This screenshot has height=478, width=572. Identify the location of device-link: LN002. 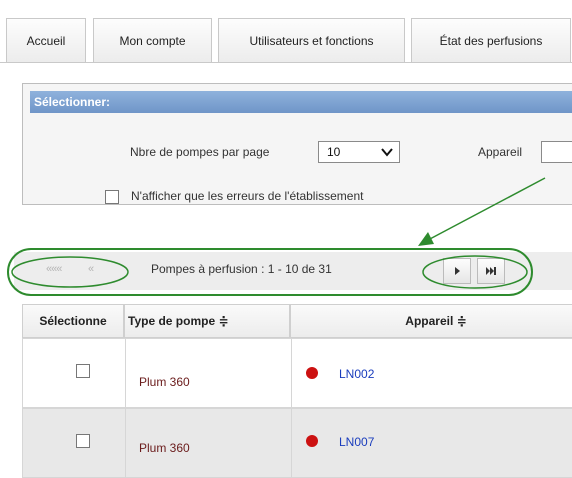
(356, 374).